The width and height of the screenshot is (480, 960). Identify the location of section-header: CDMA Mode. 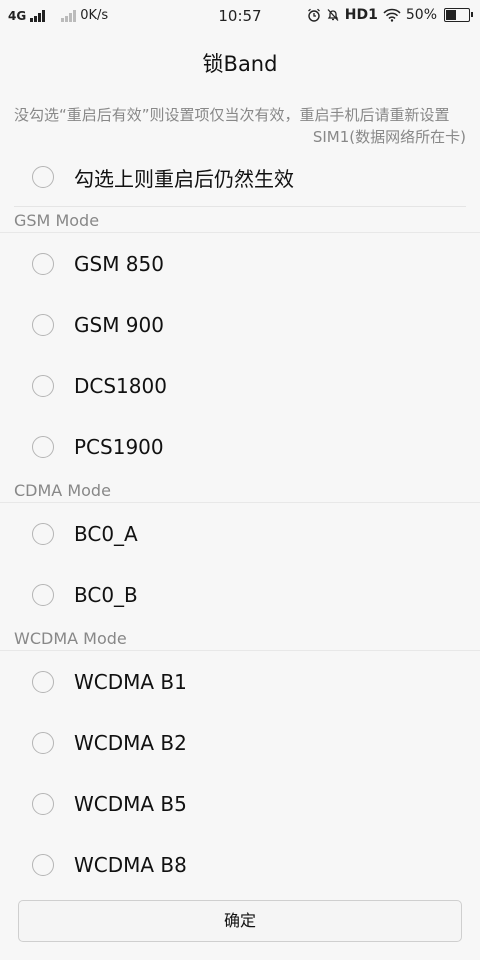
(240, 491).